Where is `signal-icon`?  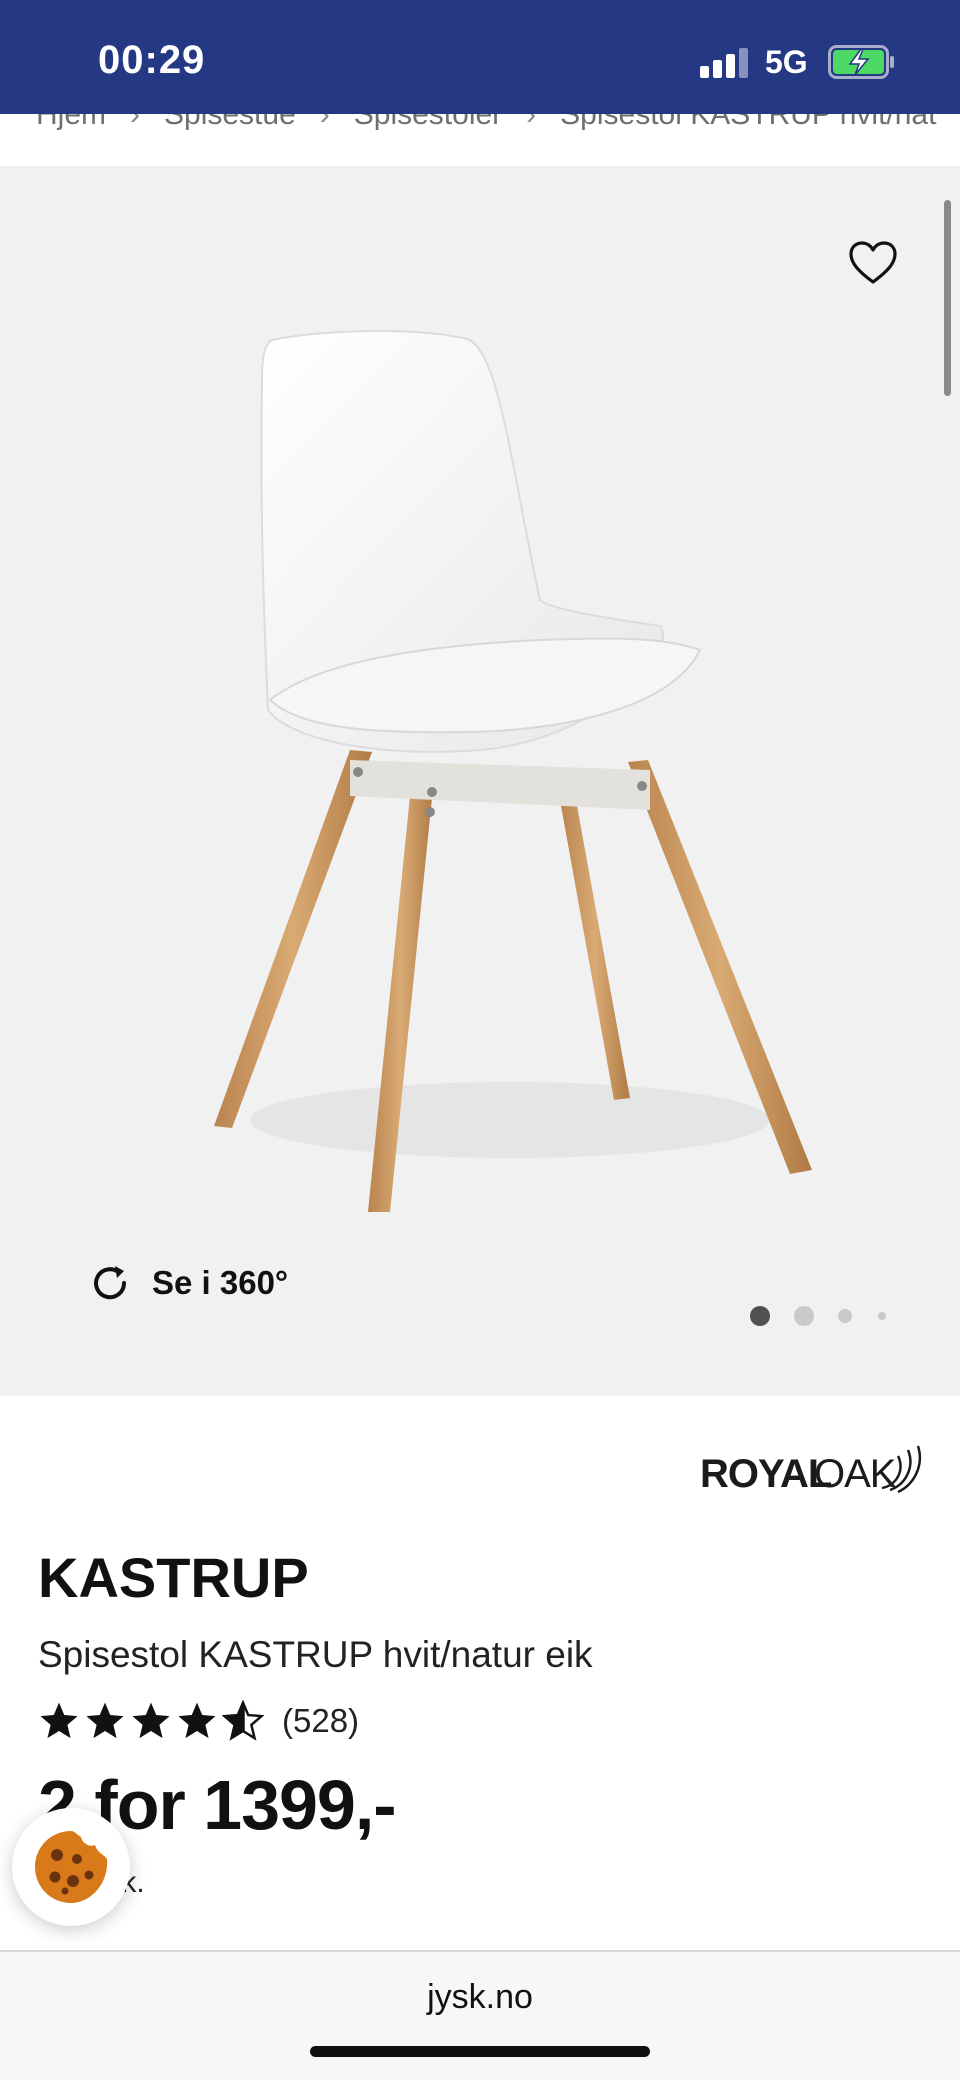
signal-icon is located at coordinates (726, 63).